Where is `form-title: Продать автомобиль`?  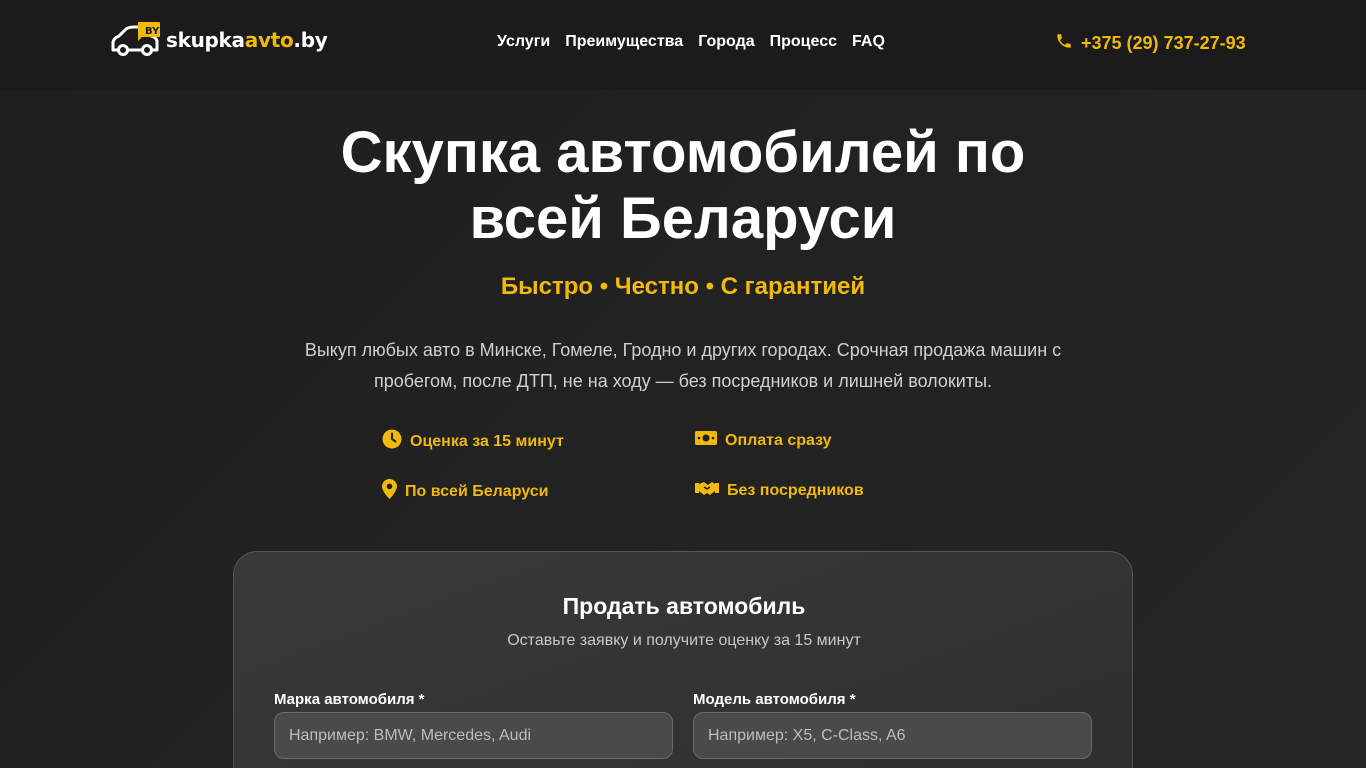
form-title: Продать автомобиль is located at coordinates (684, 606).